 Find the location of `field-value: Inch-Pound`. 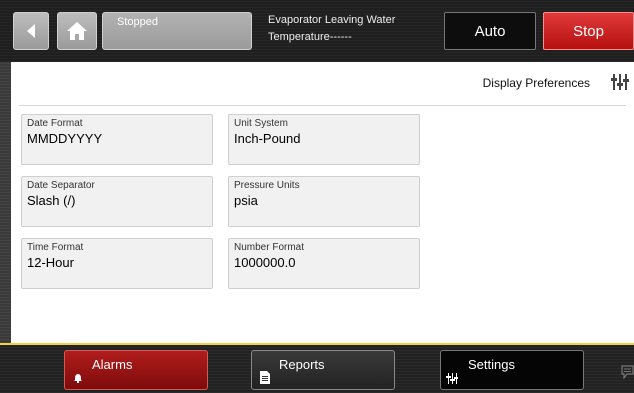

field-value: Inch-Pound is located at coordinates (267, 138).